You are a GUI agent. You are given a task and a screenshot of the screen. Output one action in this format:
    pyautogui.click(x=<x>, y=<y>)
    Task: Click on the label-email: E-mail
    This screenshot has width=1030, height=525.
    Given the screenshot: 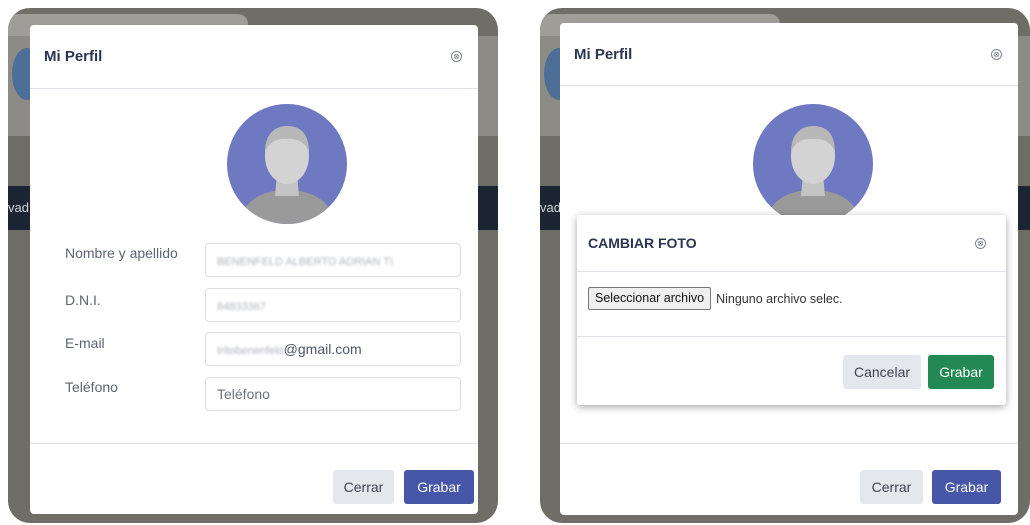 What is the action you would take?
    pyautogui.click(x=85, y=343)
    